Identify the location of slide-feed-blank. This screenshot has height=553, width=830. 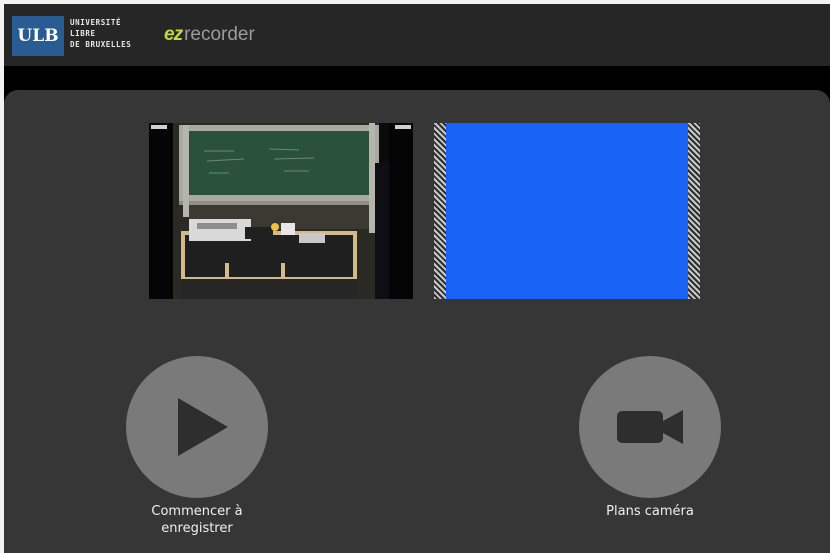
(567, 211).